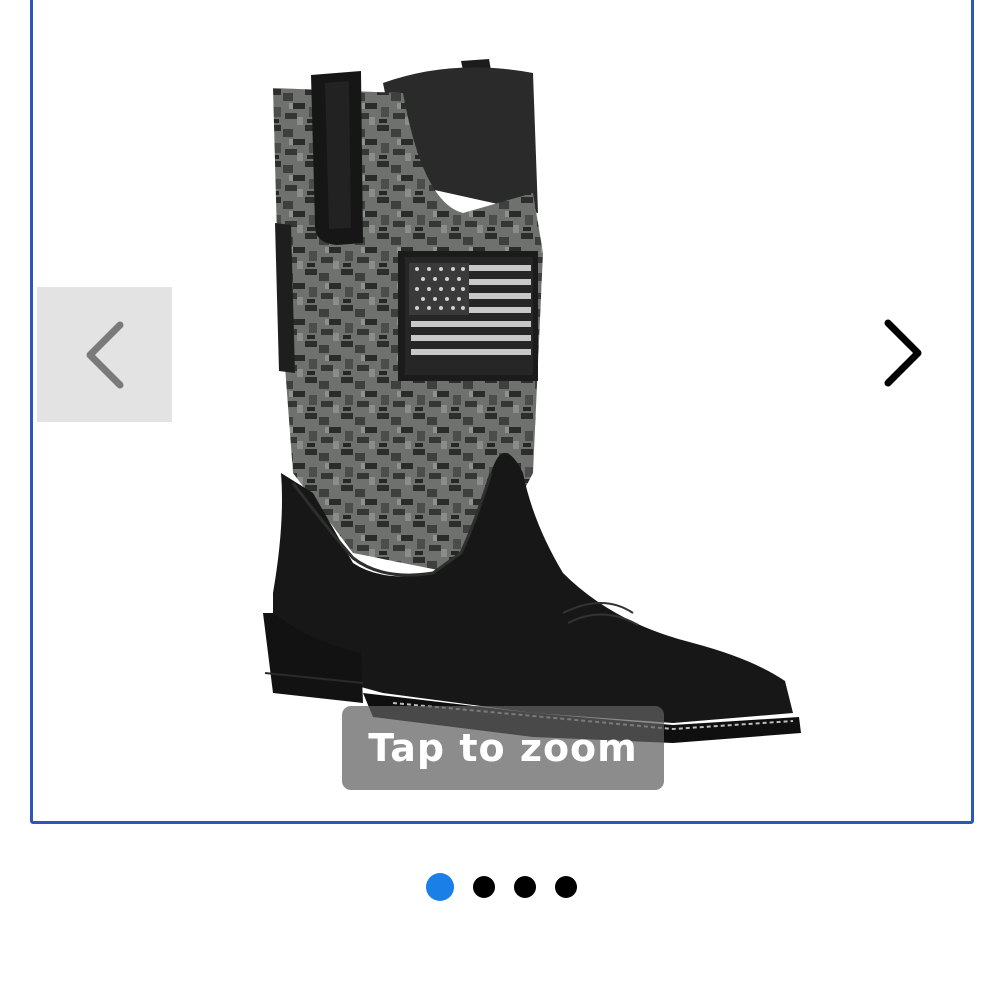  I want to click on tap-to-zoom-label: Tap to zoom, so click(503, 748).